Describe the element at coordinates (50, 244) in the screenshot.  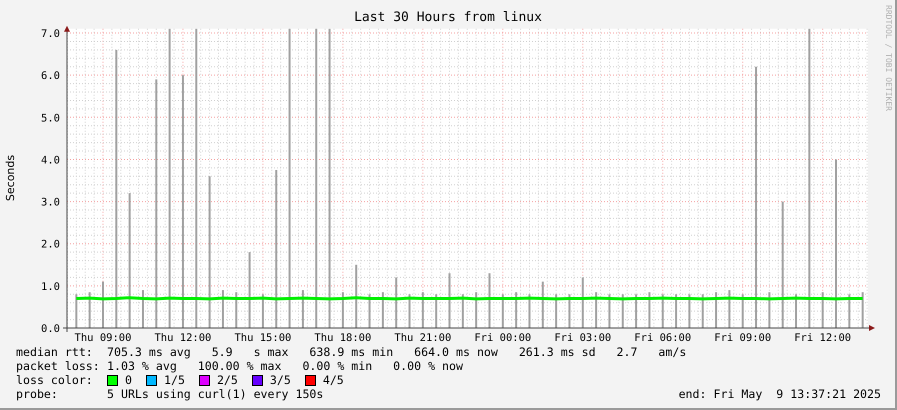
I see `y-tick-label: 2.0` at that location.